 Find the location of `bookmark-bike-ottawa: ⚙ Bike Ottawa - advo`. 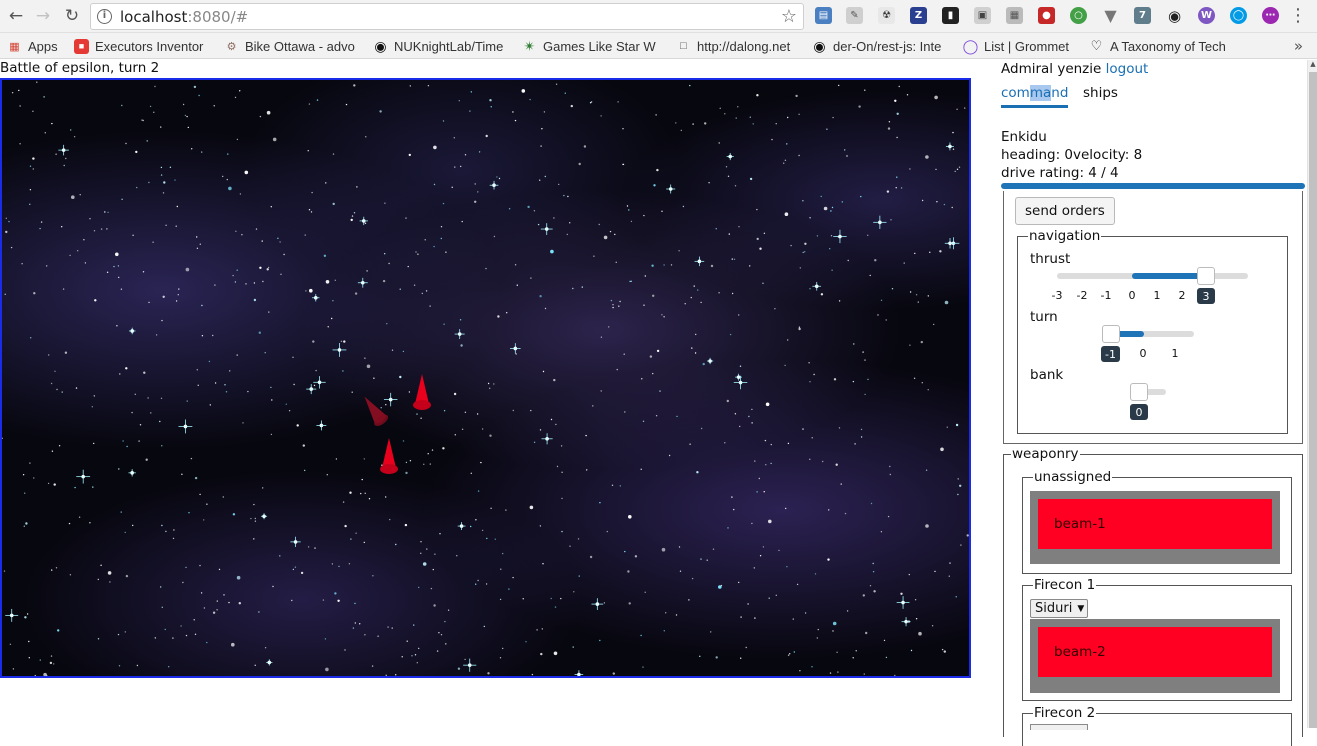

bookmark-bike-ottawa: ⚙ Bike Ottawa - advo is located at coordinates (294, 46).